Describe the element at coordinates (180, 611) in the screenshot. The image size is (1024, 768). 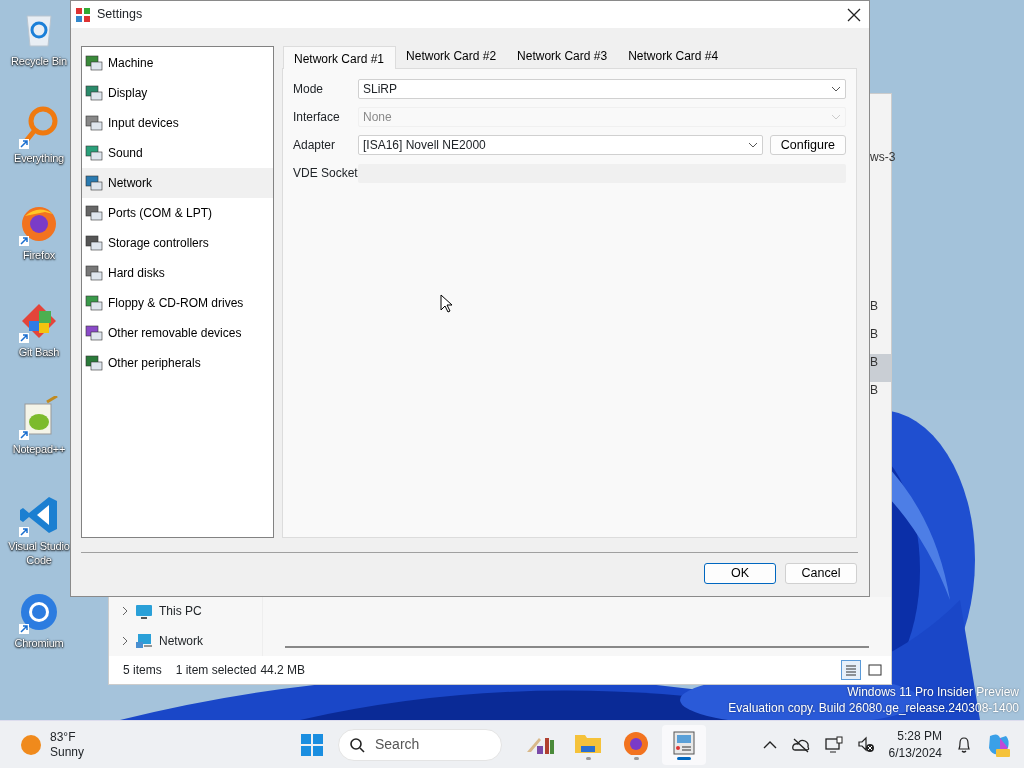
I see `nav-item: This PC` at that location.